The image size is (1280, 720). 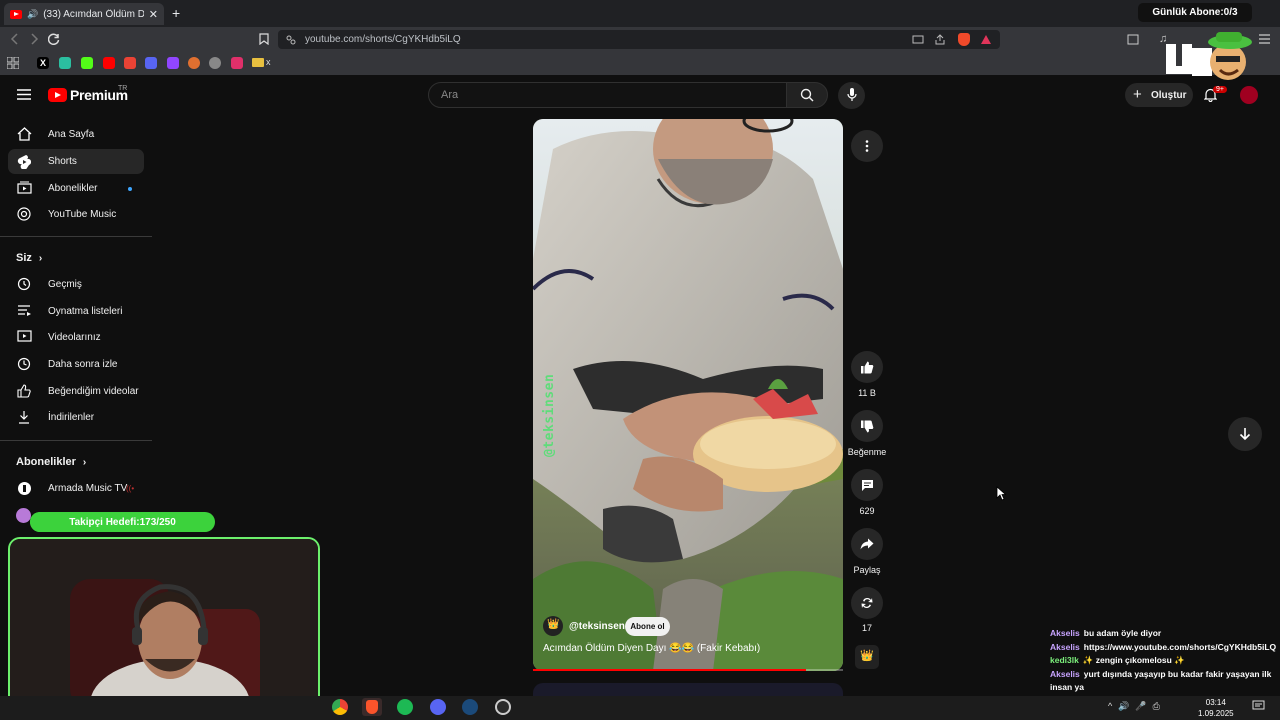 What do you see at coordinates (76, 214) in the screenshot?
I see `sidebar-item-youtube-music: YouTube Music` at bounding box center [76, 214].